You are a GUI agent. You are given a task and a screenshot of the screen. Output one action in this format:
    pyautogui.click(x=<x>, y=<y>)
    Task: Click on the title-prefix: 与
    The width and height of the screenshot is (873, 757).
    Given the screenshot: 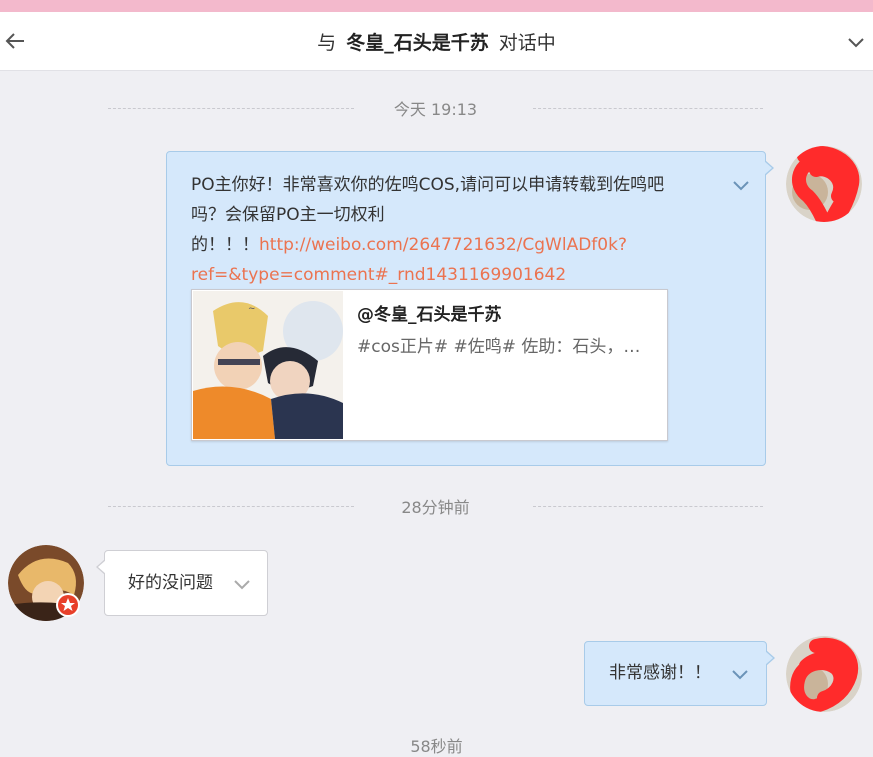 What is the action you would take?
    pyautogui.click(x=327, y=43)
    